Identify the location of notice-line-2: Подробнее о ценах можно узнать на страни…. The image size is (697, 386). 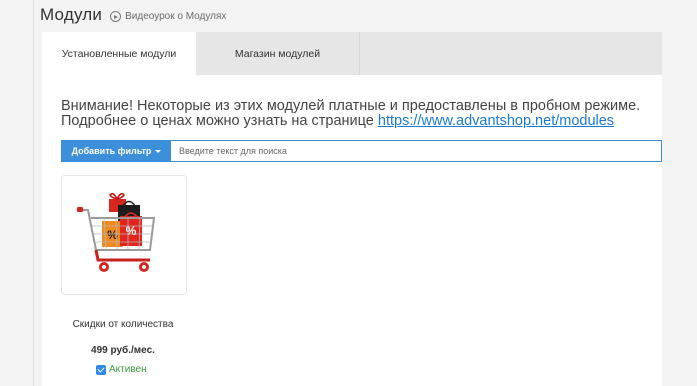
(361, 121).